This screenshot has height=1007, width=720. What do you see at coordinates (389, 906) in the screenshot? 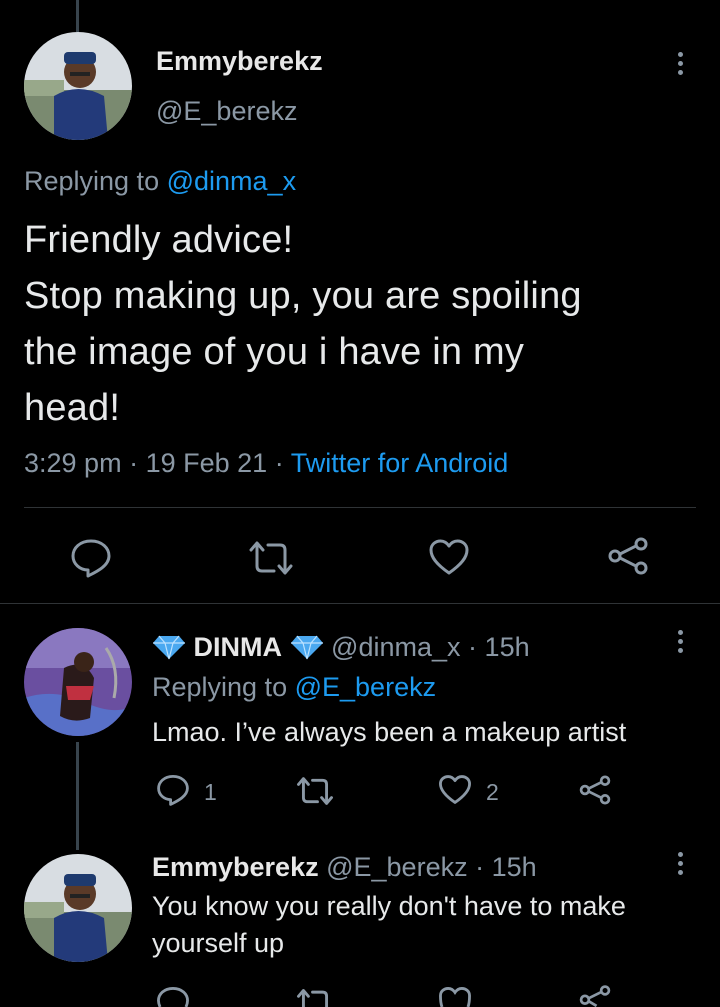
I see `reply-line: You know you really don't have to make` at bounding box center [389, 906].